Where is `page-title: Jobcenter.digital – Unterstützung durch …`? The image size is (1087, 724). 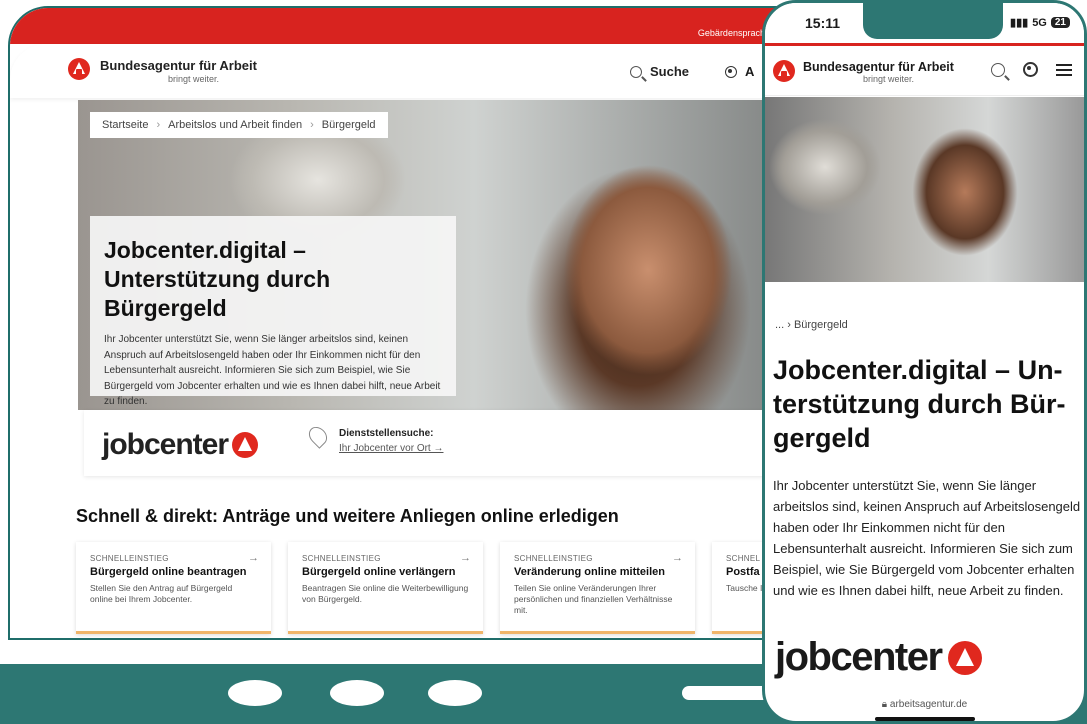 page-title: Jobcenter.digital – Unterstützung durch … is located at coordinates (217, 279).